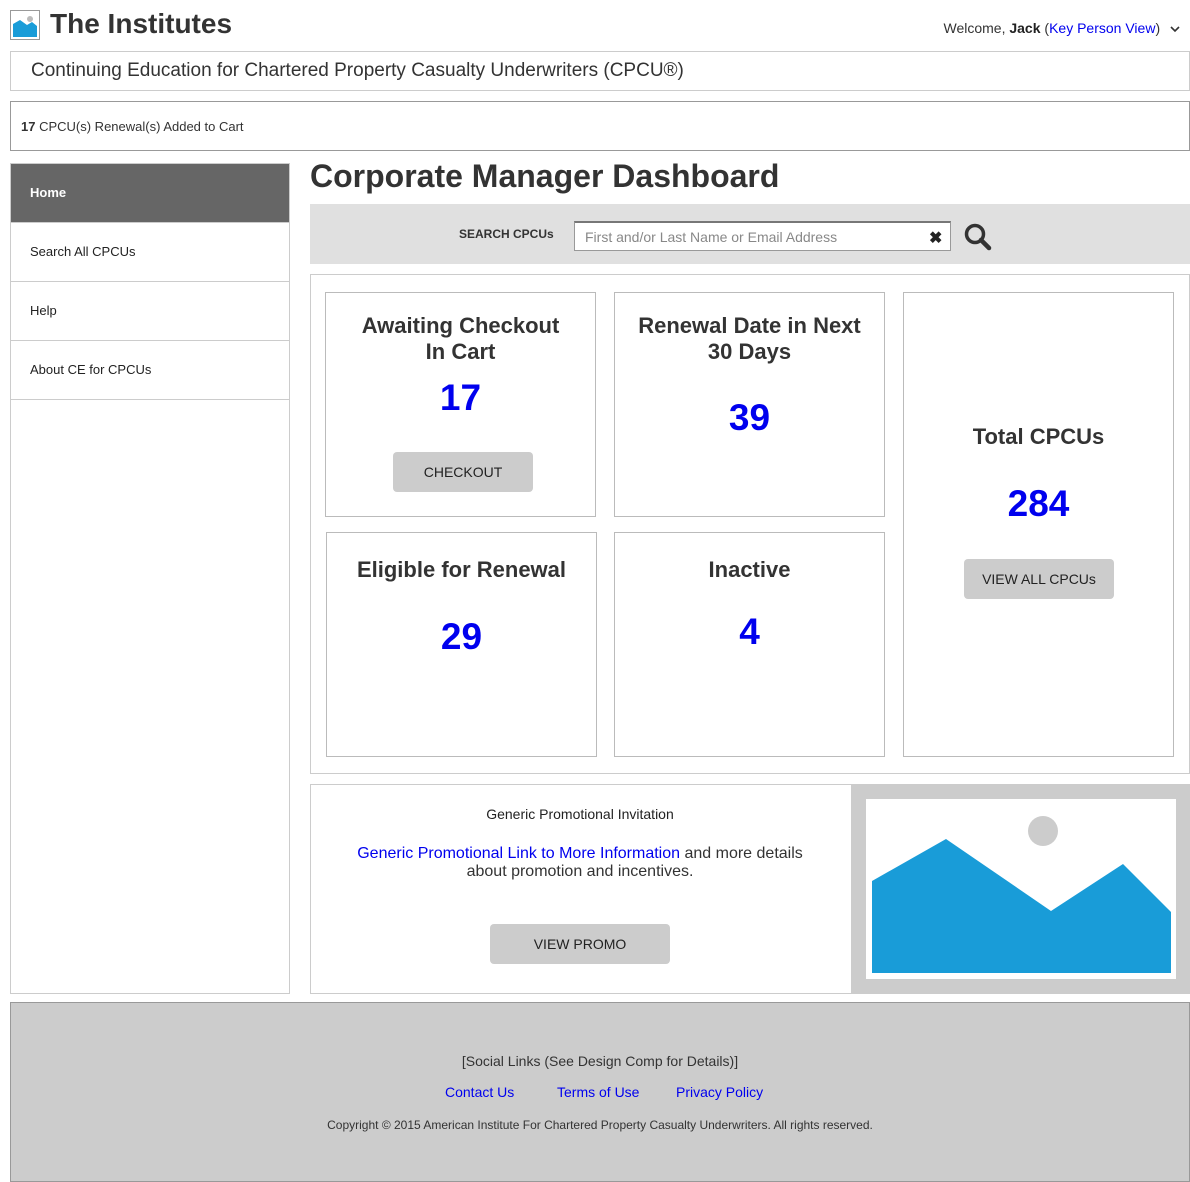  I want to click on card-title: Inactive, so click(749, 569).